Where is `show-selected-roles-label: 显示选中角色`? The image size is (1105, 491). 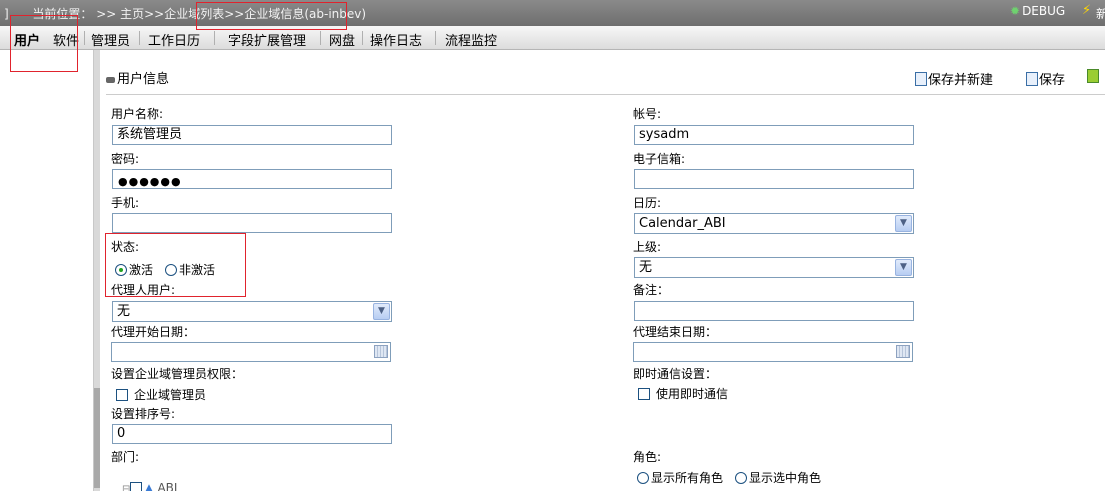
show-selected-roles-label: 显示选中角色 is located at coordinates (785, 478).